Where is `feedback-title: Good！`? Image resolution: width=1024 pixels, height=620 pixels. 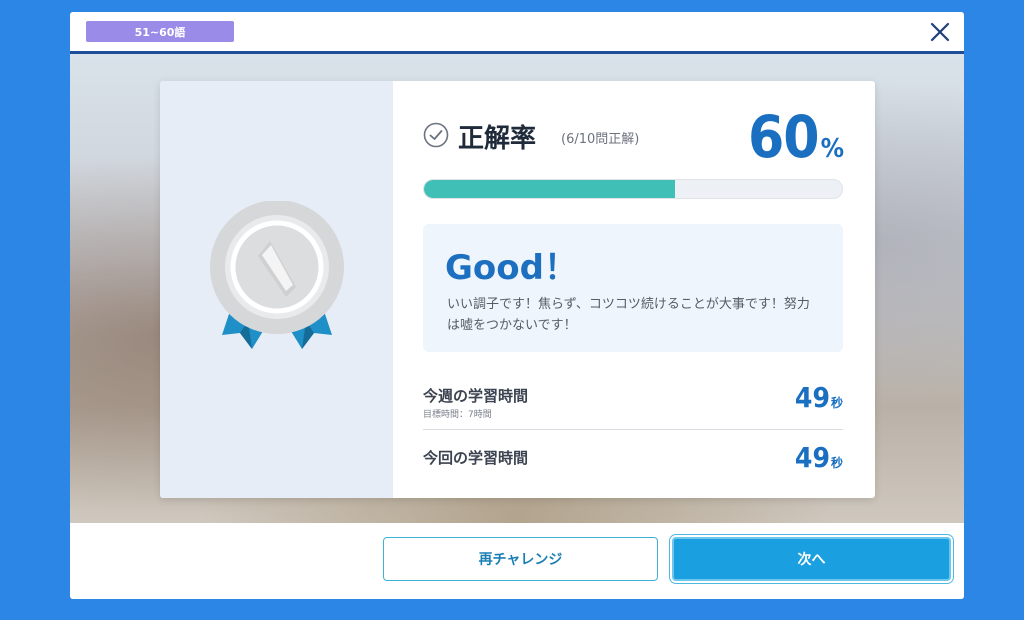 feedback-title: Good！ is located at coordinates (511, 268).